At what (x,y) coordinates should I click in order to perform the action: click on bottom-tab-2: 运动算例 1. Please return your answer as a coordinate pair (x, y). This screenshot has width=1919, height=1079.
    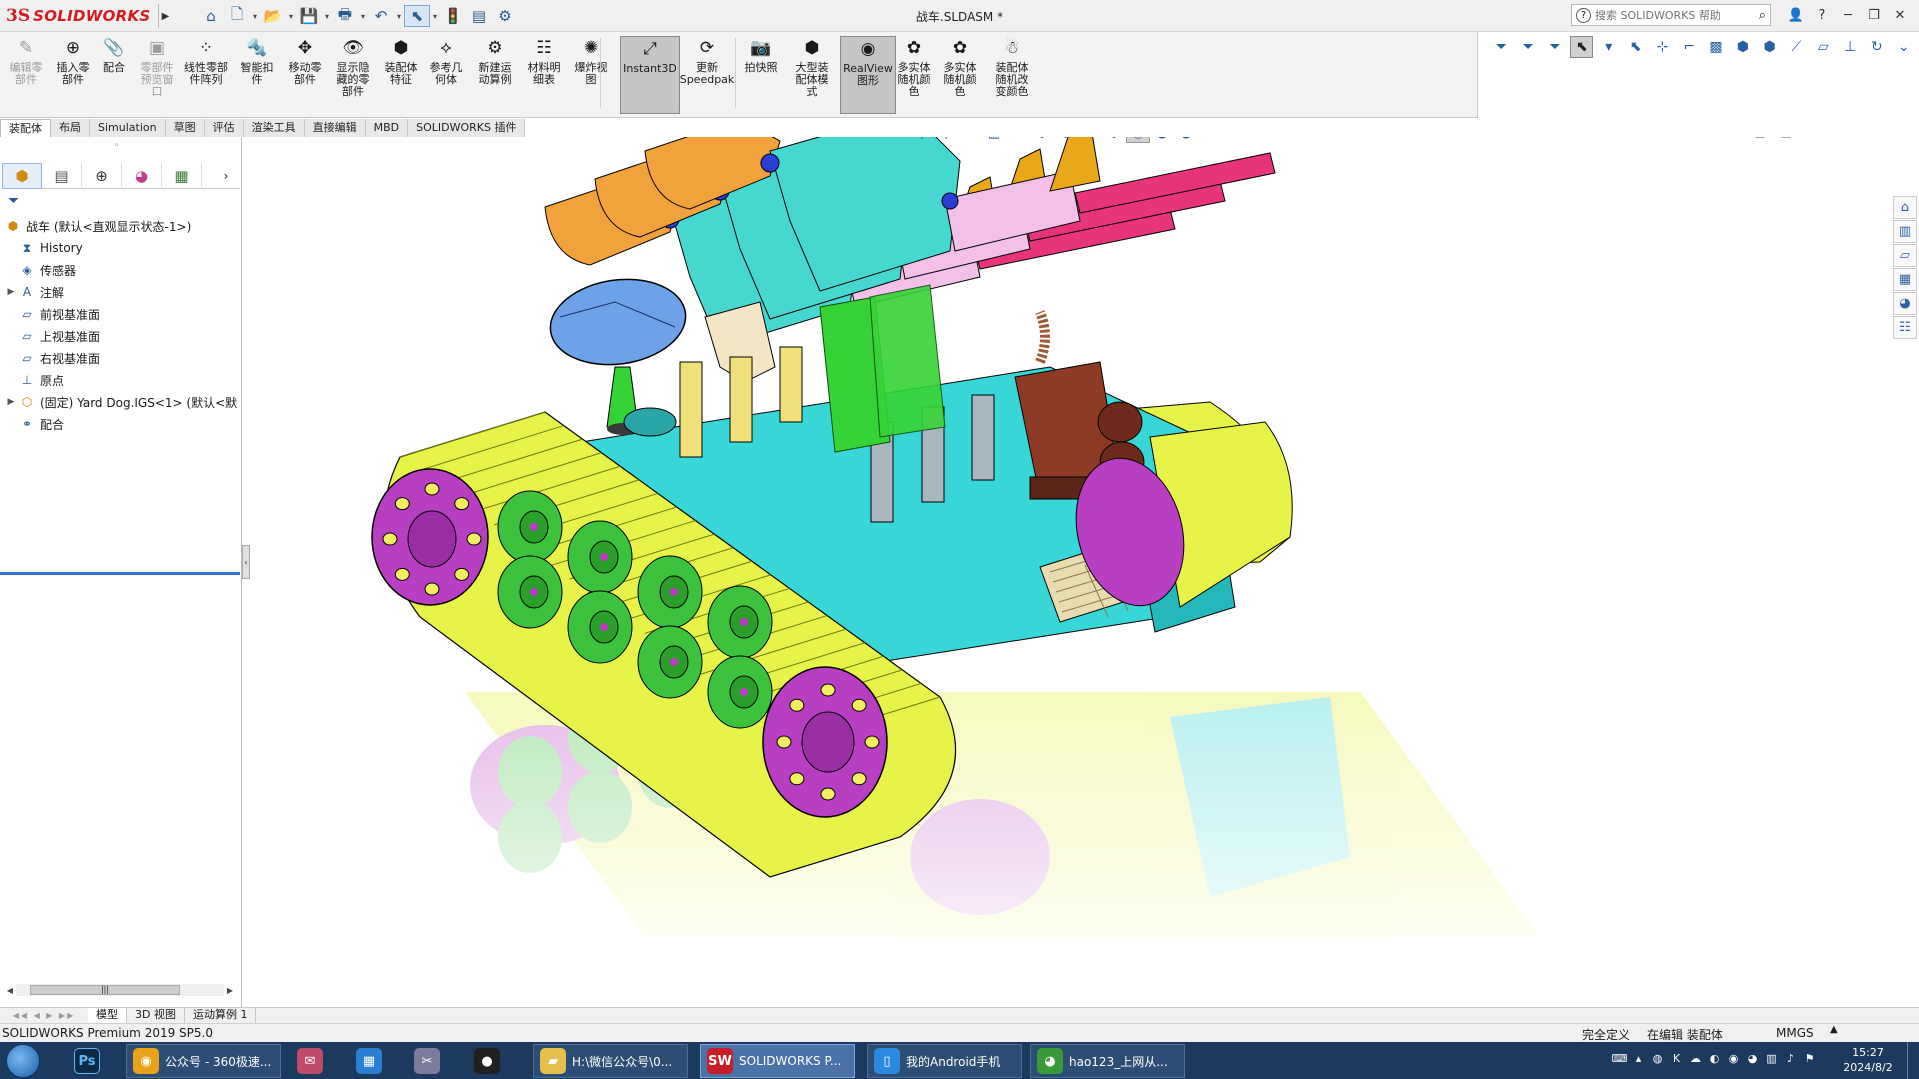
    Looking at the image, I should click on (221, 1015).